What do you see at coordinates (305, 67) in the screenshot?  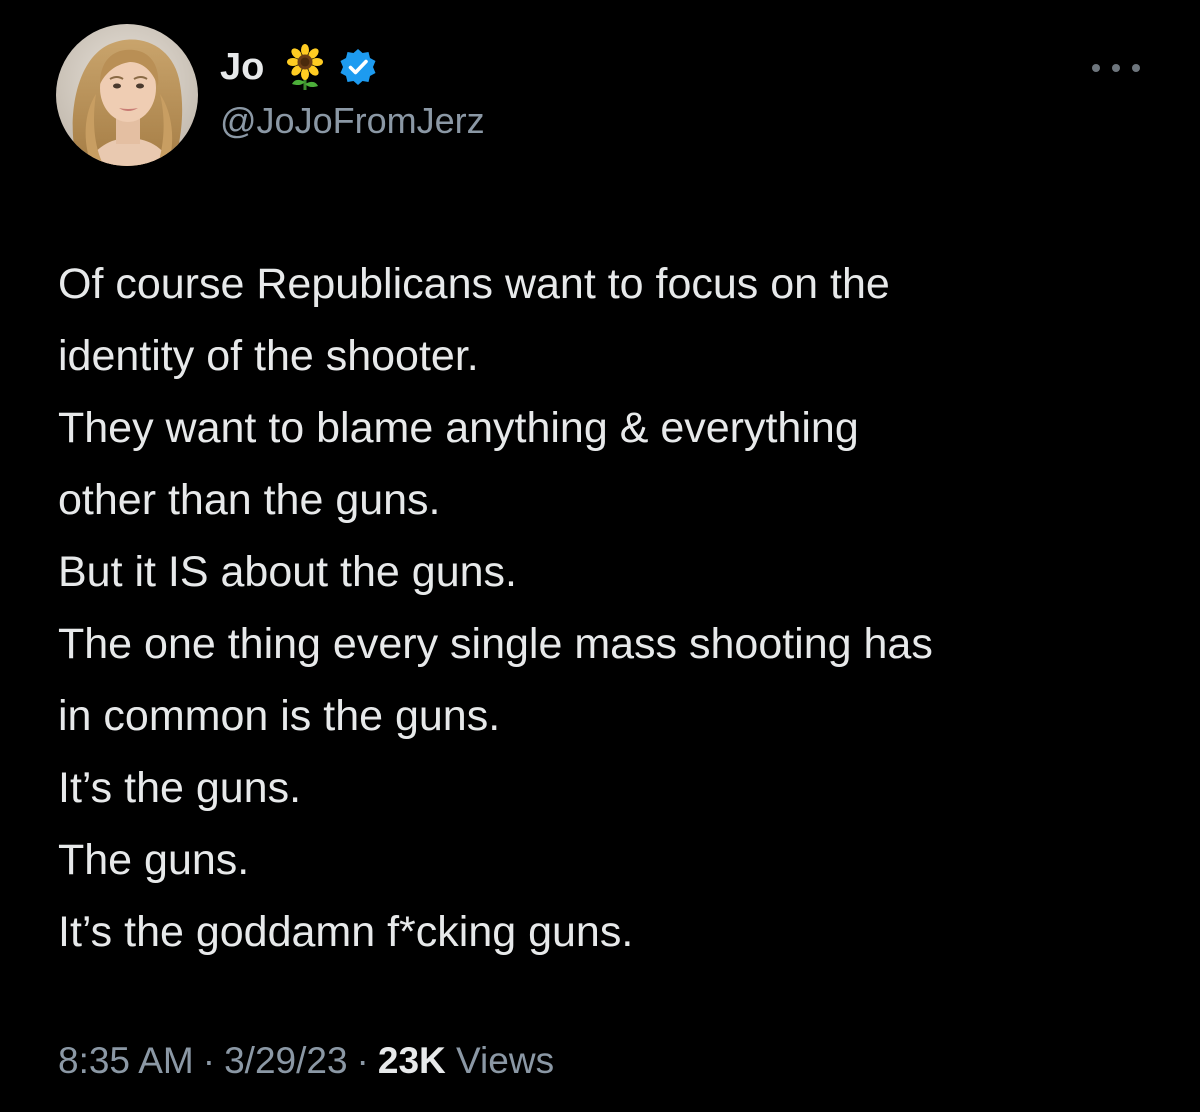 I see `sunflower-emoji-icon` at bounding box center [305, 67].